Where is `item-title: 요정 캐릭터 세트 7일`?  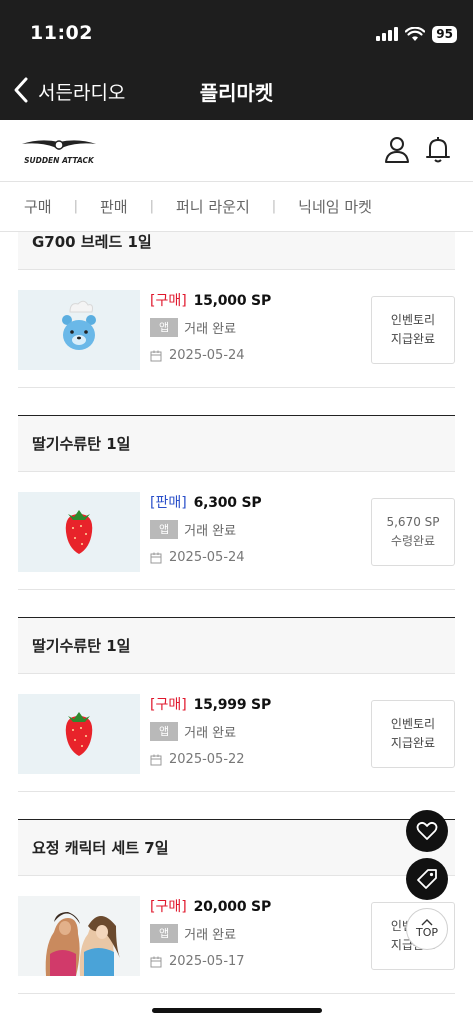
item-title: 요정 캐릭터 세트 7일 is located at coordinates (236, 848).